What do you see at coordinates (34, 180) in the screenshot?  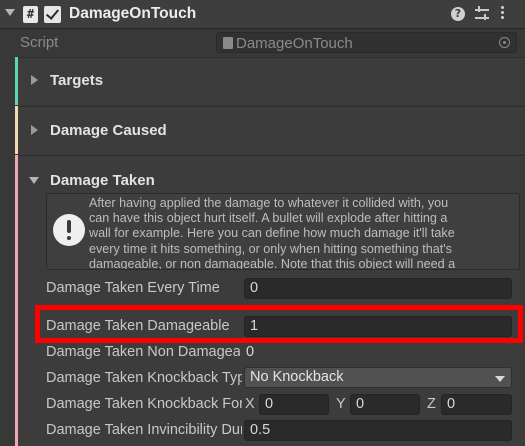 I see `section-damage-taken-expanded-arrow-icon` at bounding box center [34, 180].